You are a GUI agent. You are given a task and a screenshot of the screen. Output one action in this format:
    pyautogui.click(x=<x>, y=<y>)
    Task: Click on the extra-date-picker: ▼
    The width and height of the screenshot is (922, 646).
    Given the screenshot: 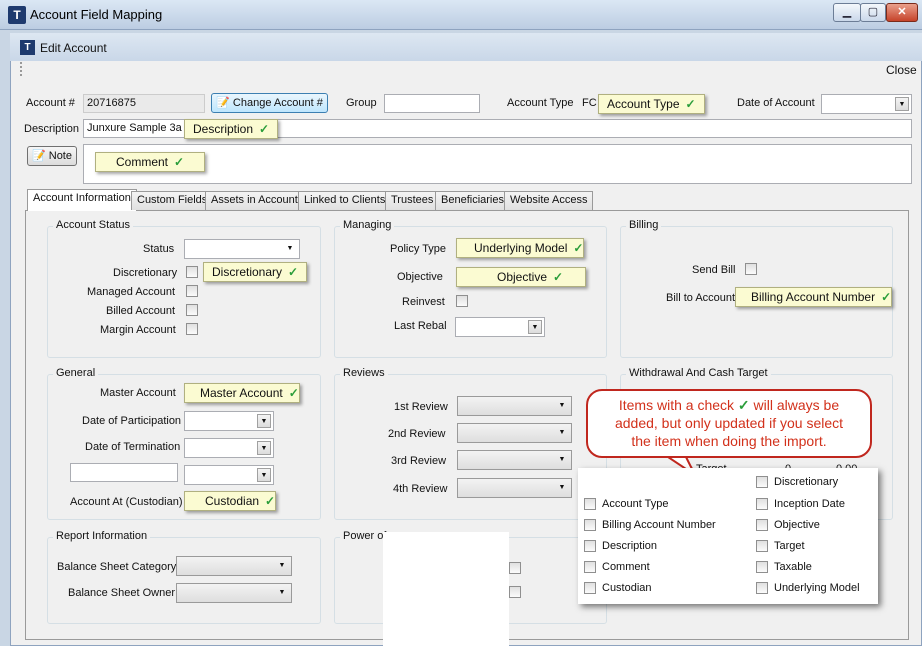 What is the action you would take?
    pyautogui.click(x=229, y=475)
    